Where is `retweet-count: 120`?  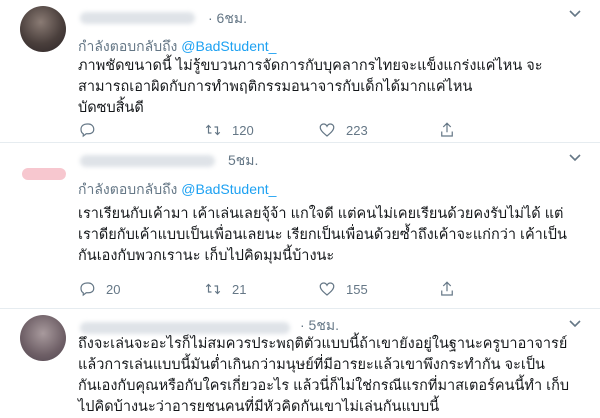 retweet-count: 120 is located at coordinates (243, 130).